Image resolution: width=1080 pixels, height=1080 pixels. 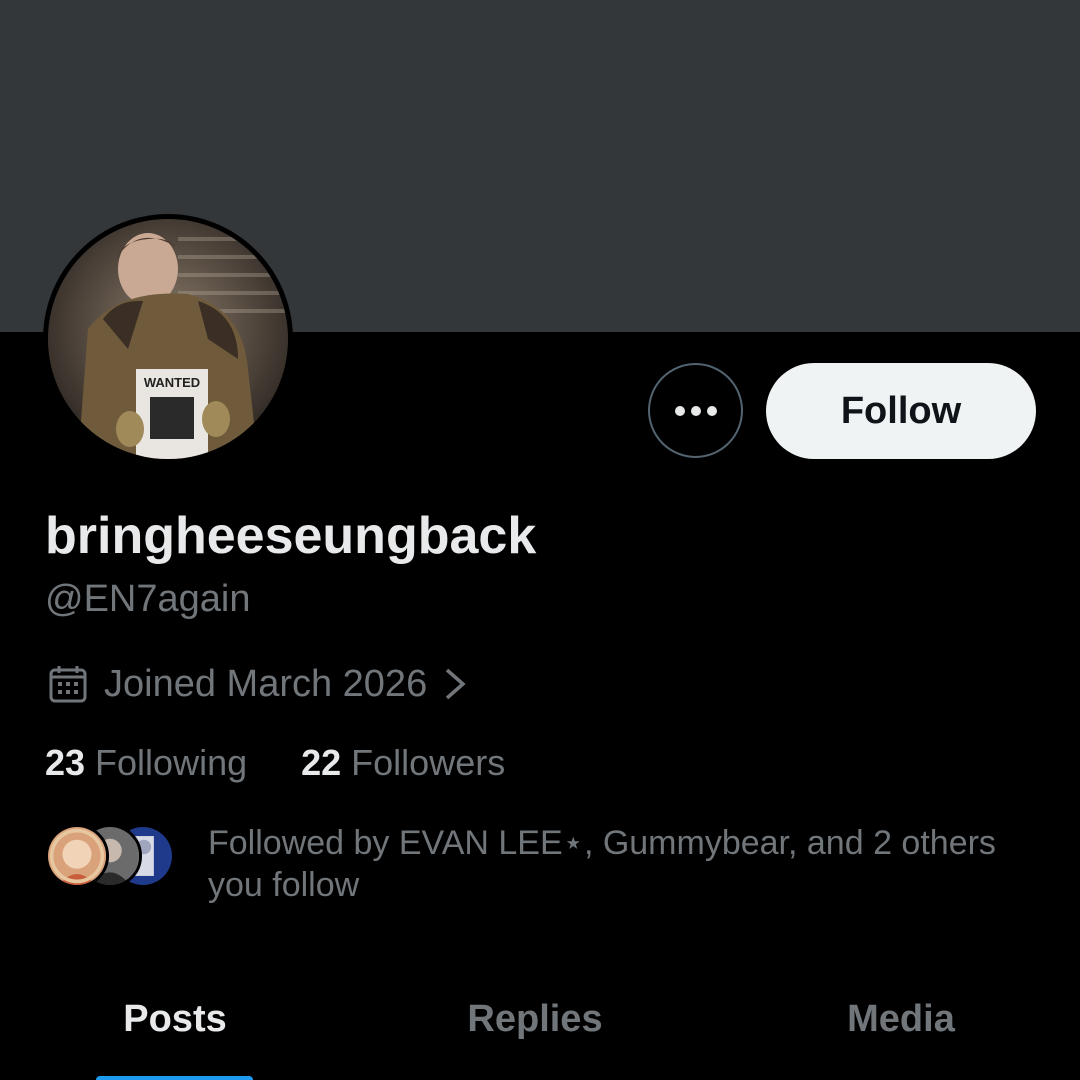 I want to click on tab-posts: Posts, so click(x=175, y=1035).